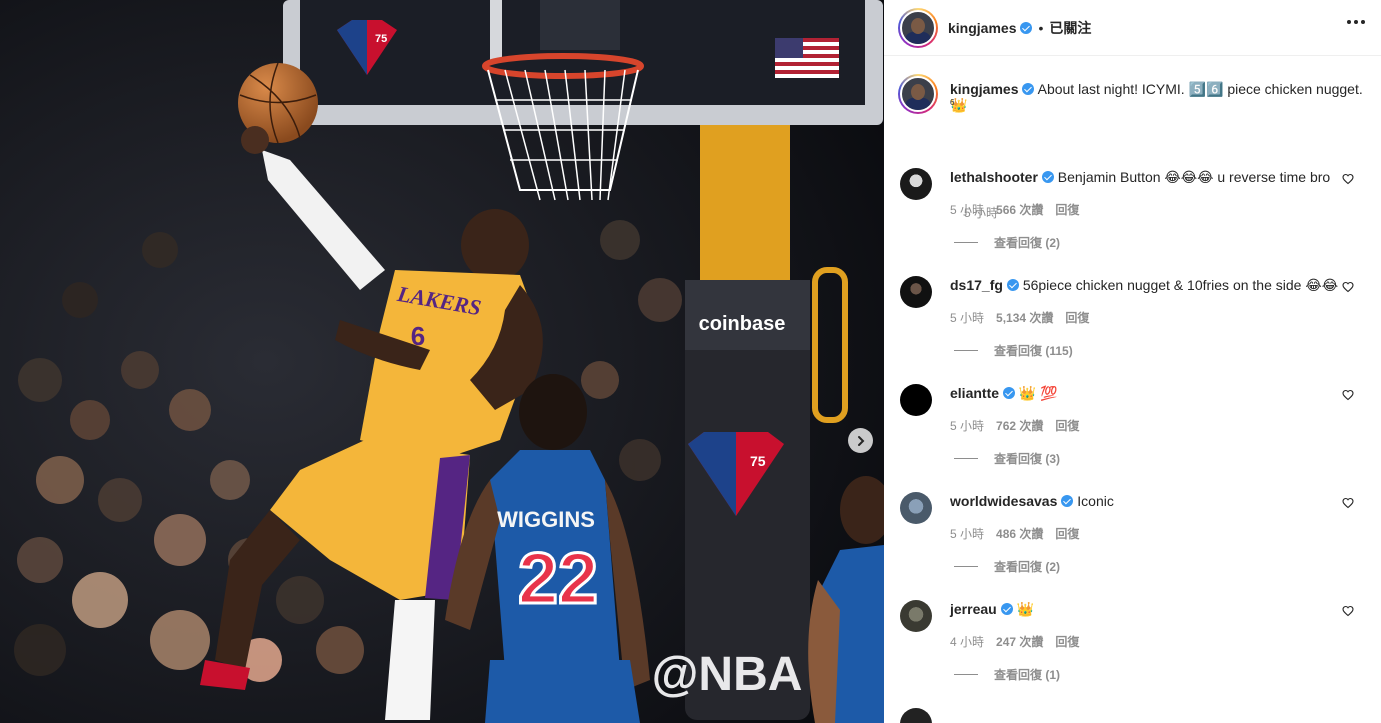 This screenshot has width=1381, height=723. What do you see at coordinates (1356, 22) in the screenshot?
I see `more-options-icon` at bounding box center [1356, 22].